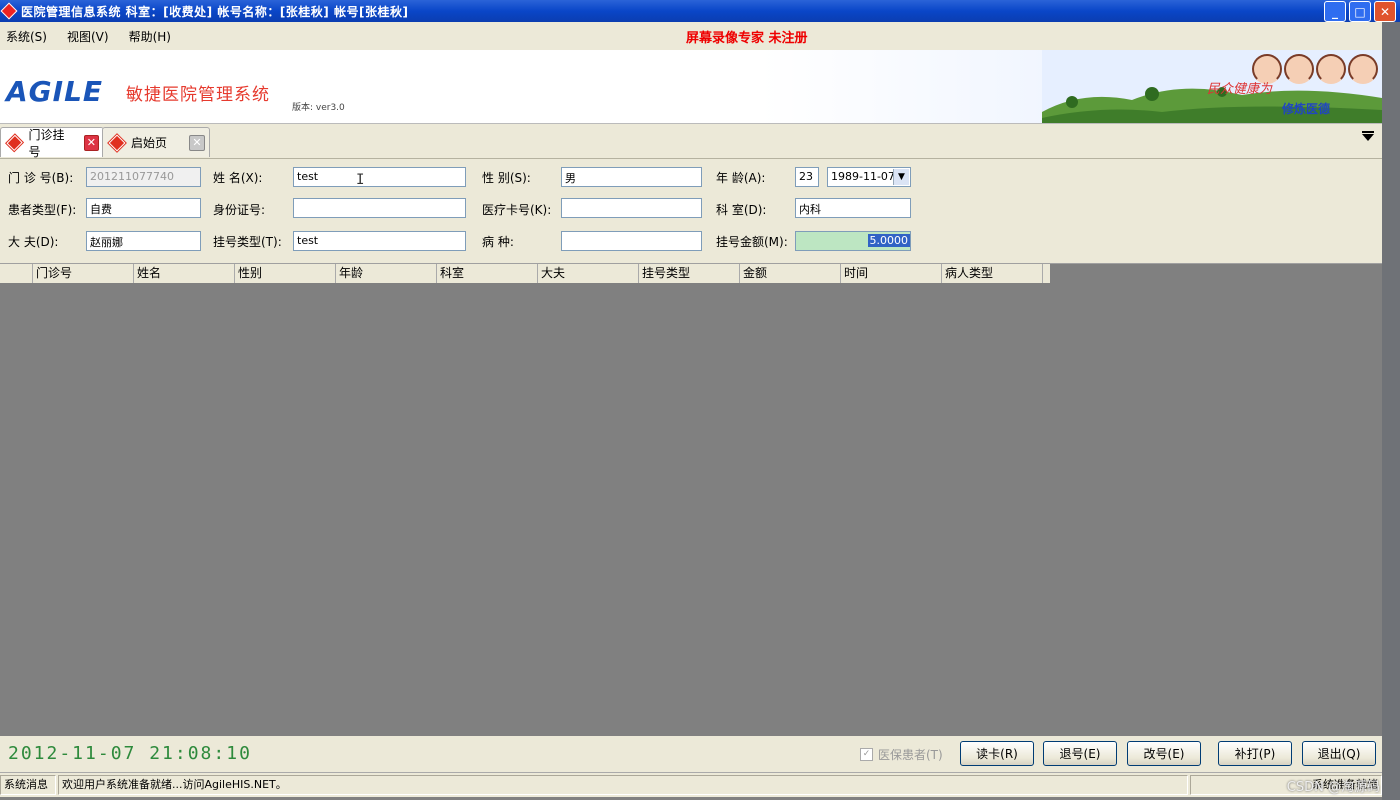  Describe the element at coordinates (143, 177) in the screenshot. I see `clinic-no-field: 201211077740` at that location.